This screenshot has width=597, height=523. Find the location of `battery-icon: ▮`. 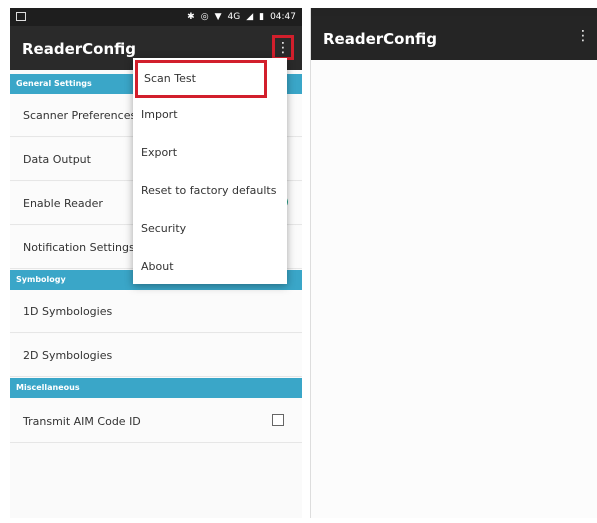

battery-icon: ▮ is located at coordinates (262, 17).